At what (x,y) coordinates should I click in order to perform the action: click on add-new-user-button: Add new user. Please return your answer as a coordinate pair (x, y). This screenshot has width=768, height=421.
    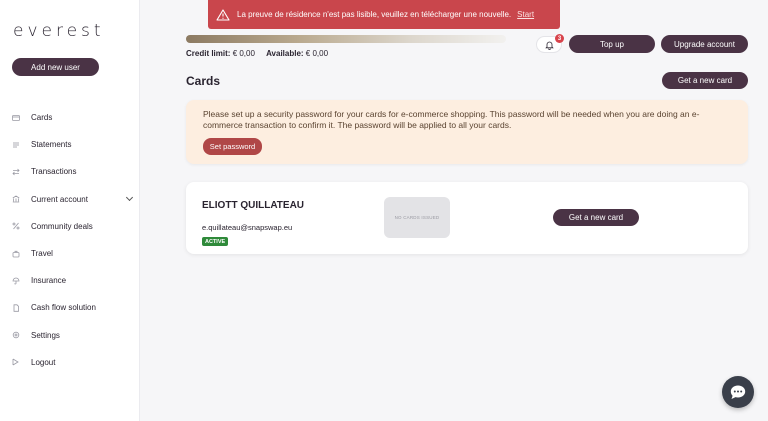
    Looking at the image, I should click on (55, 67).